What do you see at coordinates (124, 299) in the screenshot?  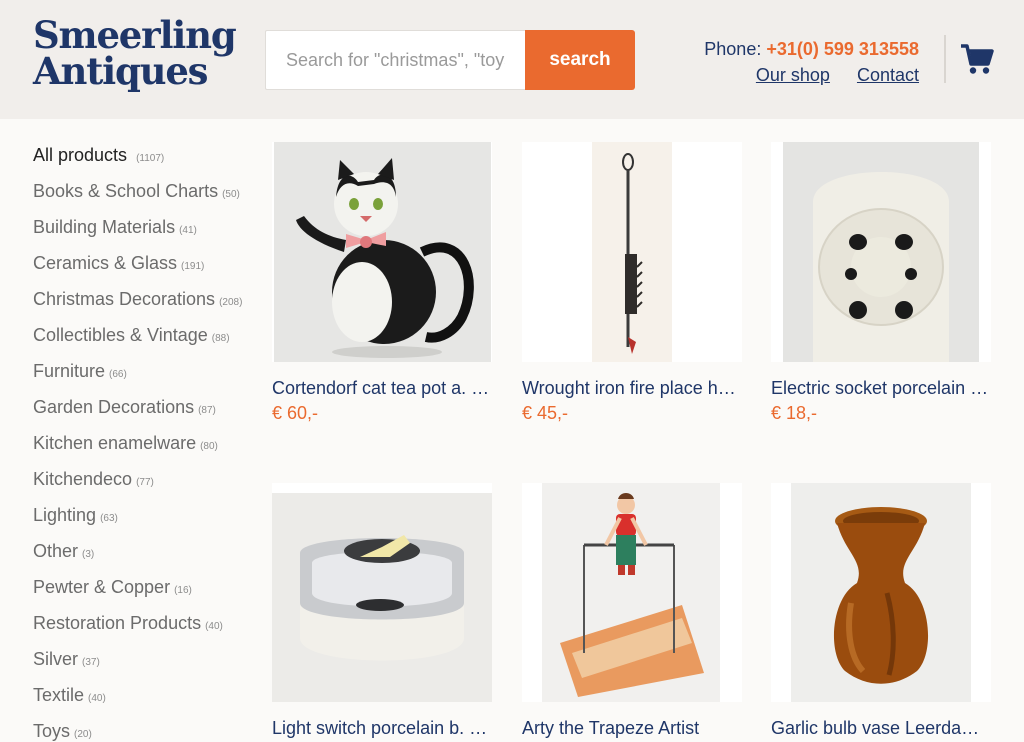 I see `category-label: Christmas Decorations` at bounding box center [124, 299].